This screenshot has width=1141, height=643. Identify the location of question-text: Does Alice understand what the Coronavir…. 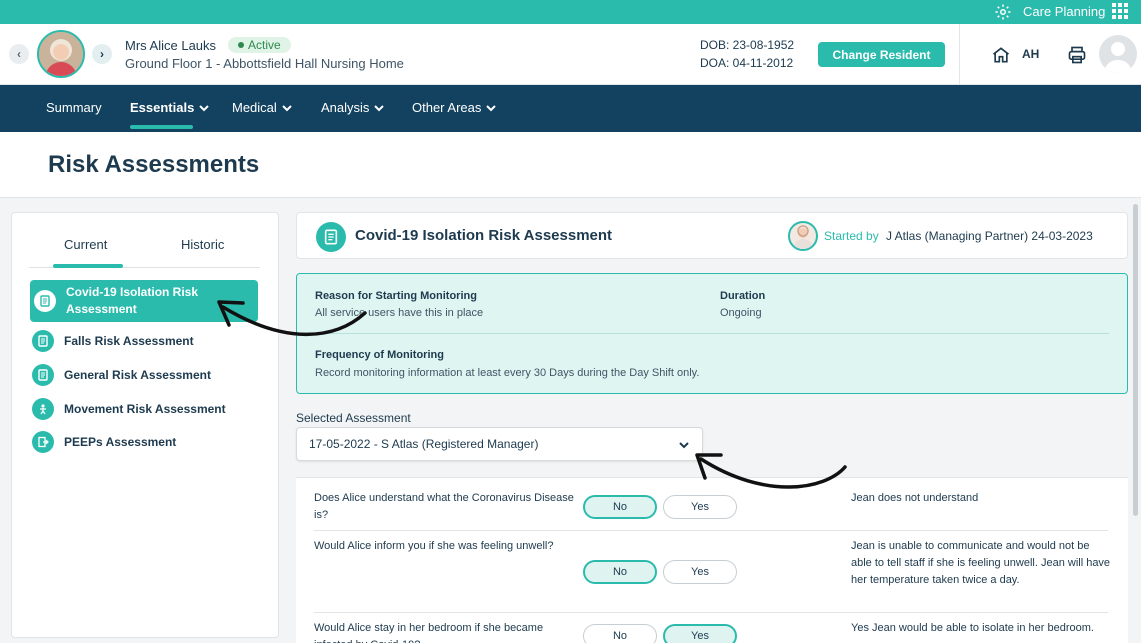
(444, 506).